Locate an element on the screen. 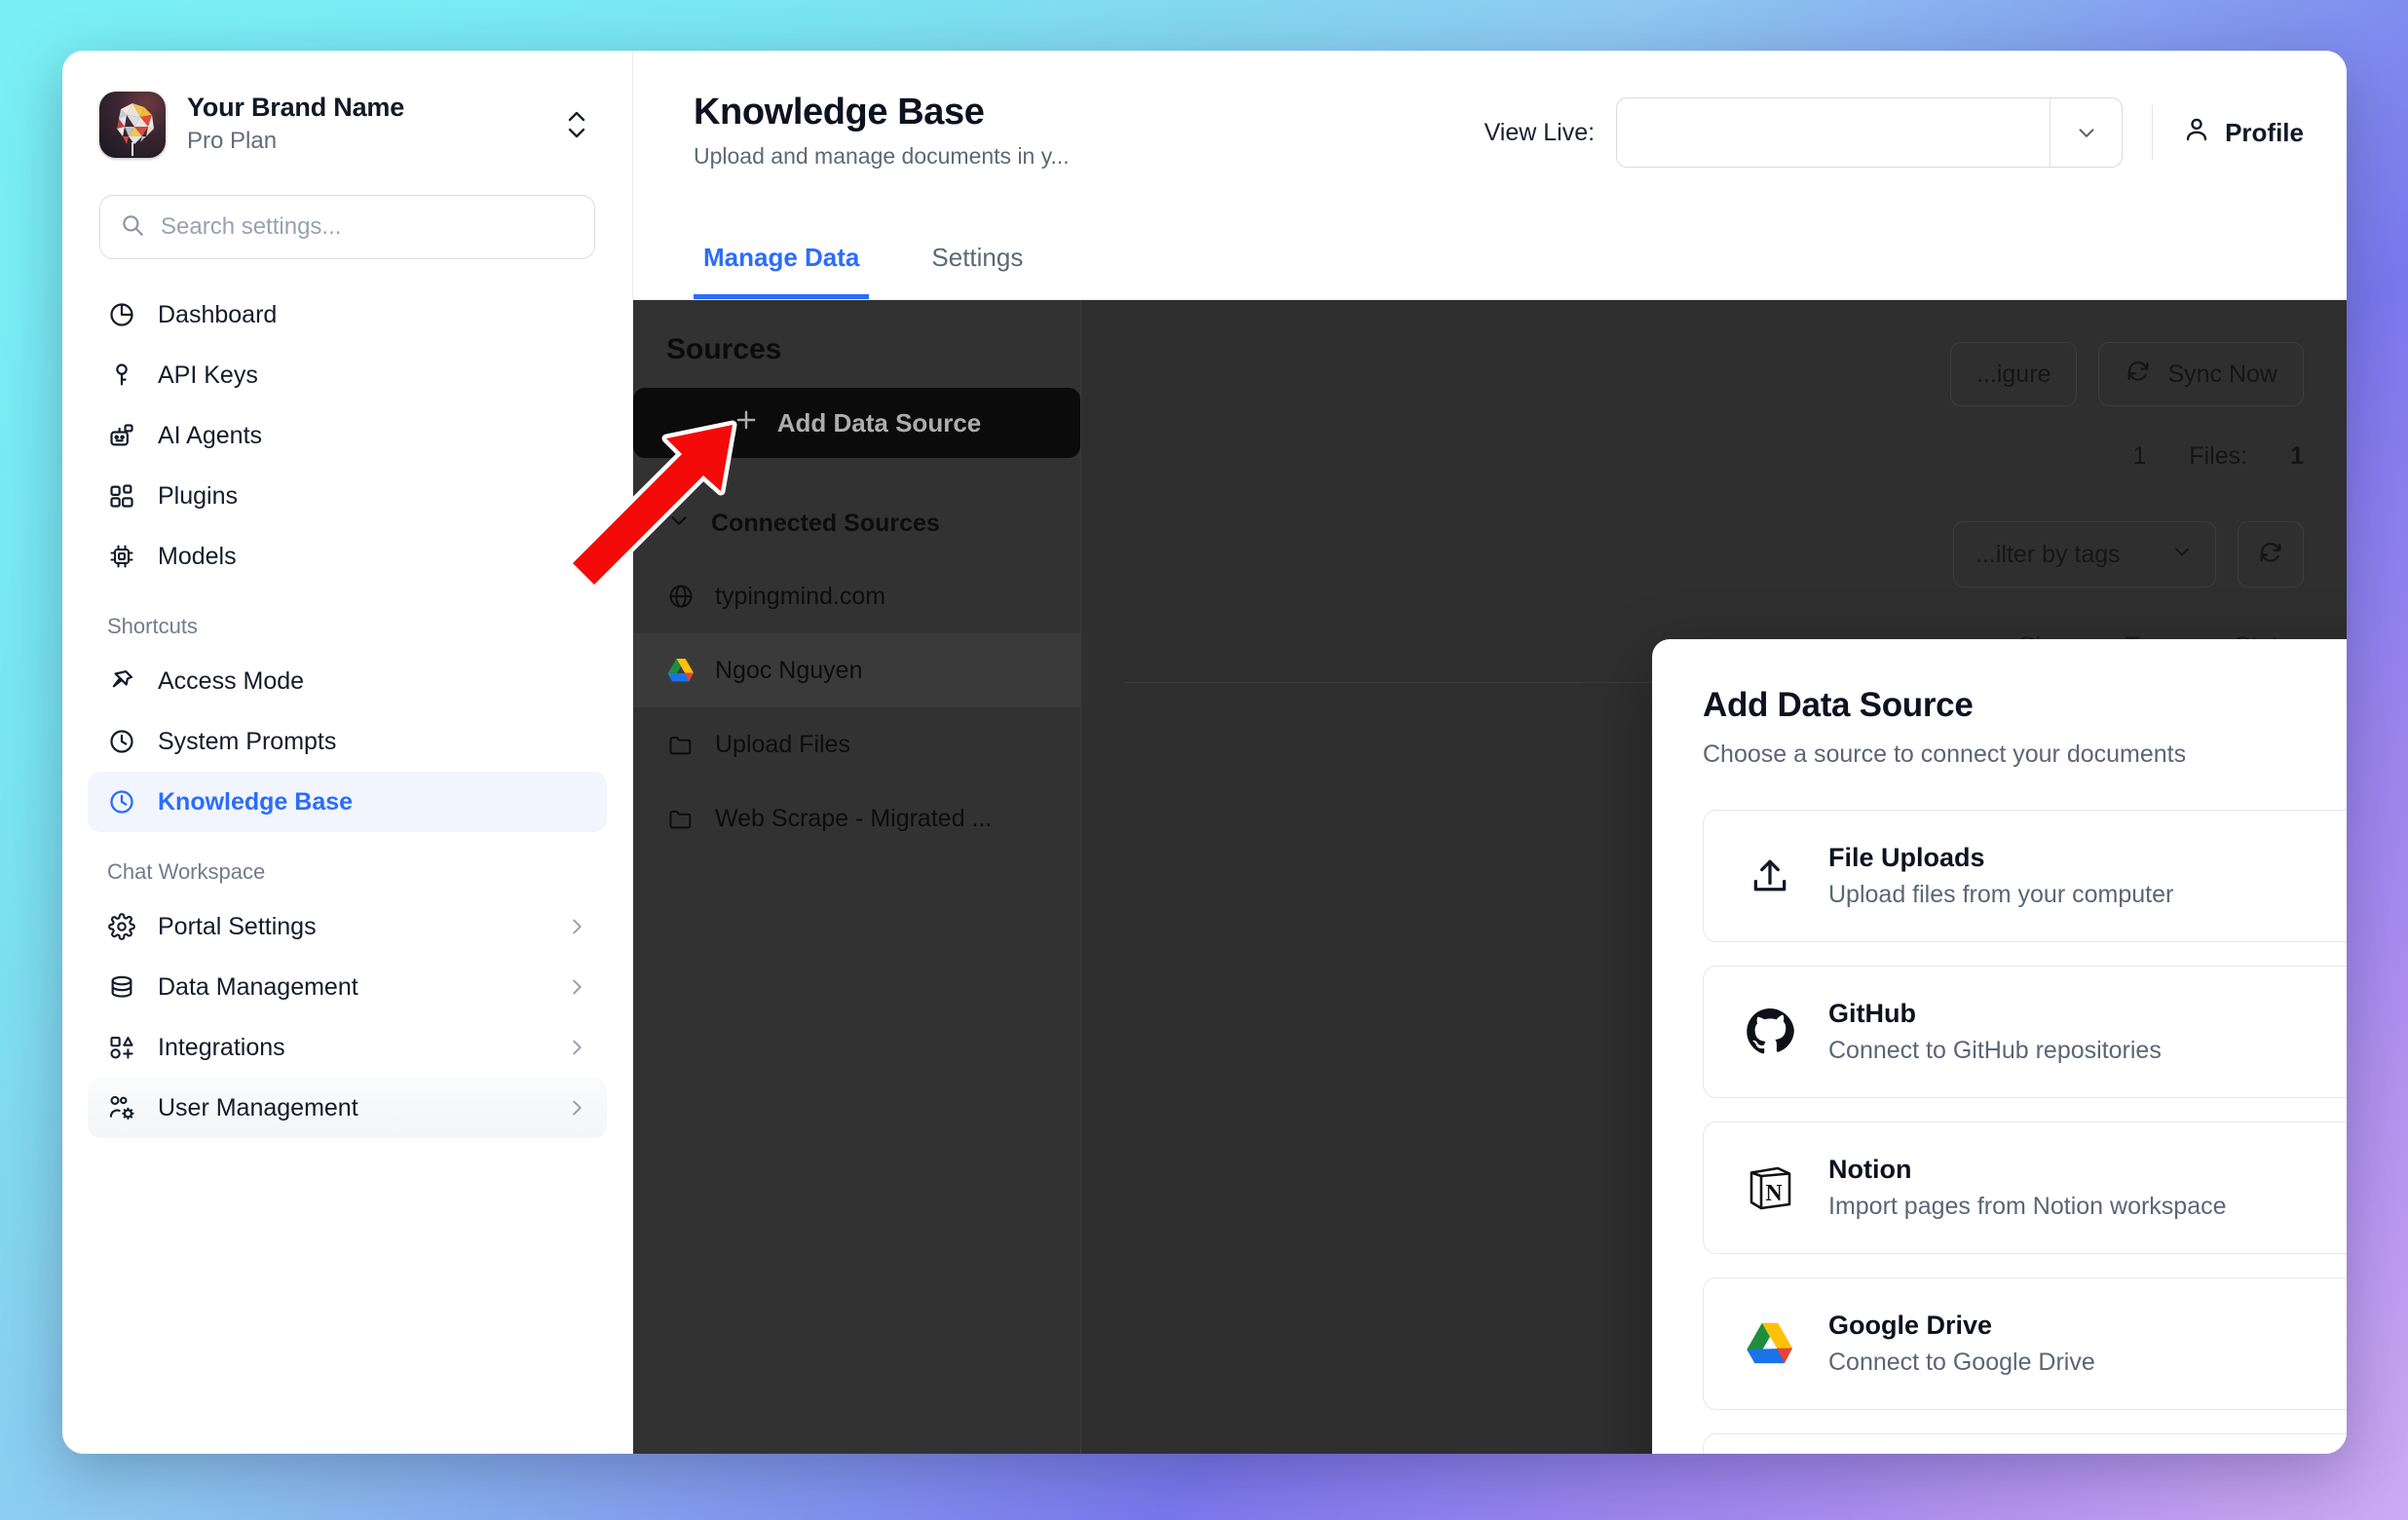  option-title: File Uploads is located at coordinates (1906, 857).